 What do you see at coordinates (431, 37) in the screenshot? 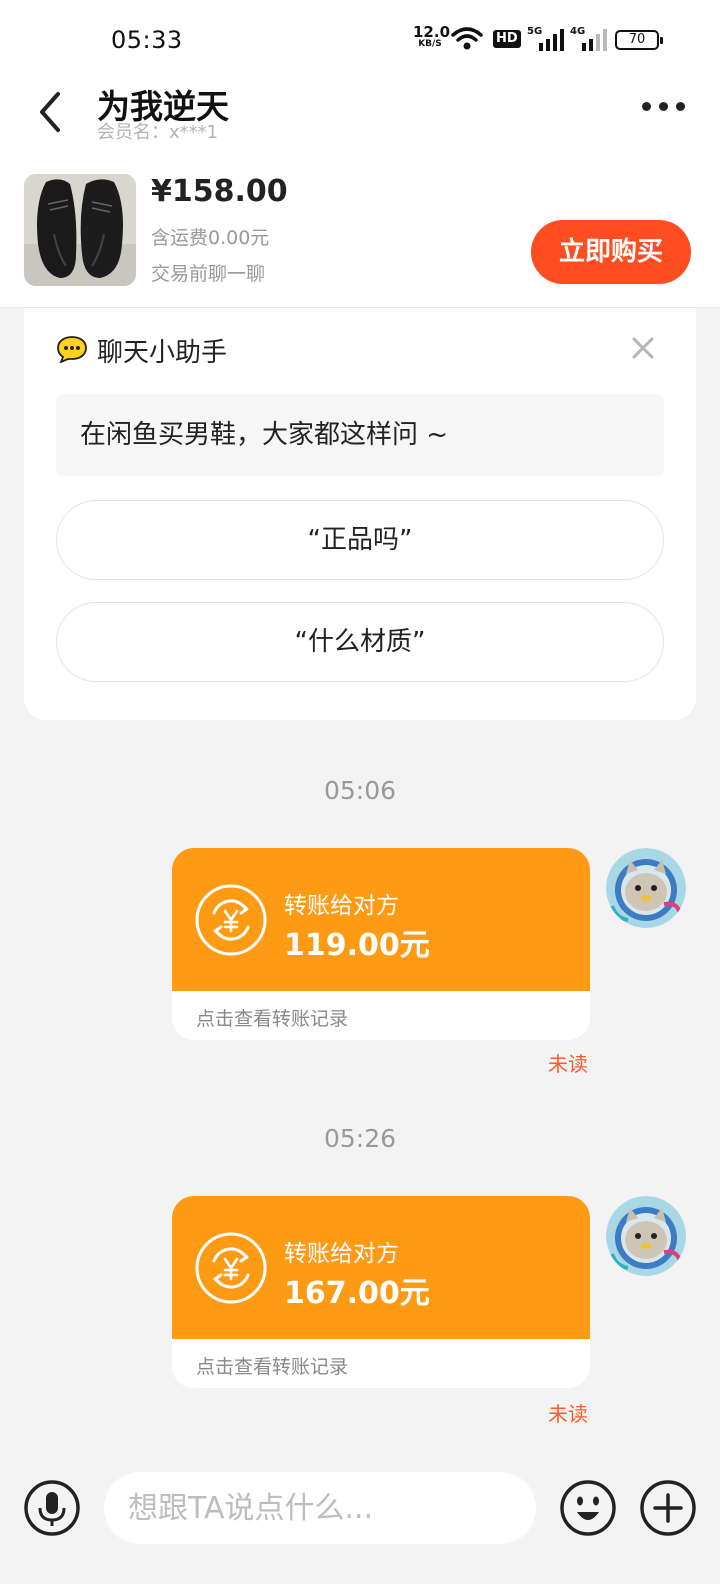
I see `network-speed: 12.0 KB/S` at bounding box center [431, 37].